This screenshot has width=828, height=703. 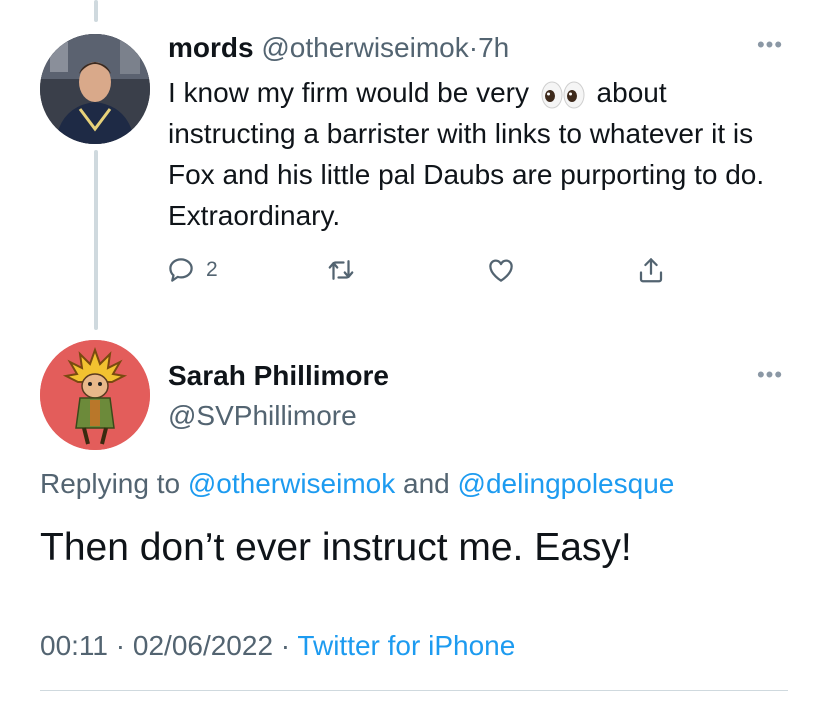 I want to click on tweet-date: 02/06/2022, so click(x=203, y=645).